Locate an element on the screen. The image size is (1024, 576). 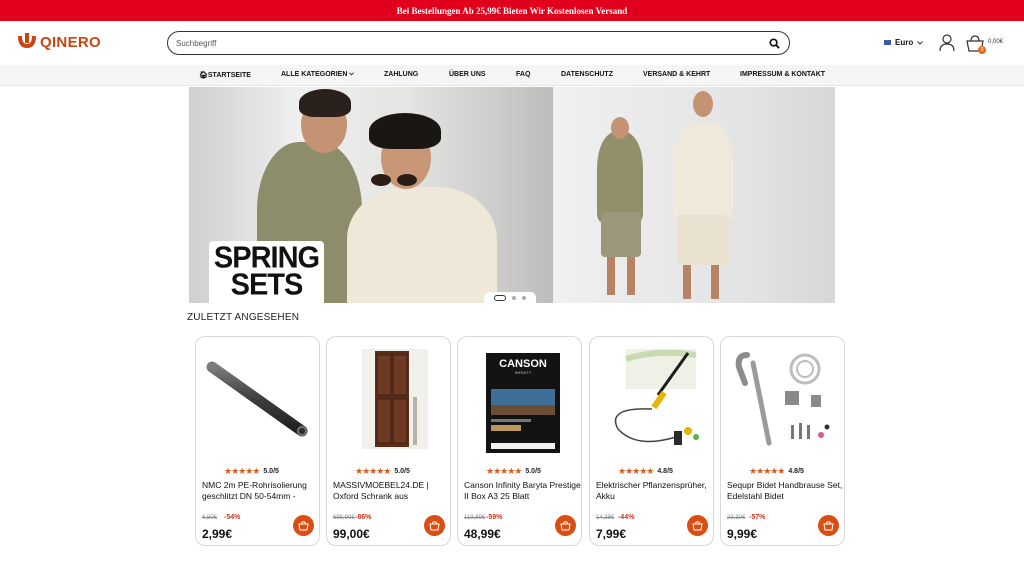
home-icon: 🏠︎ is located at coordinates (203, 75).